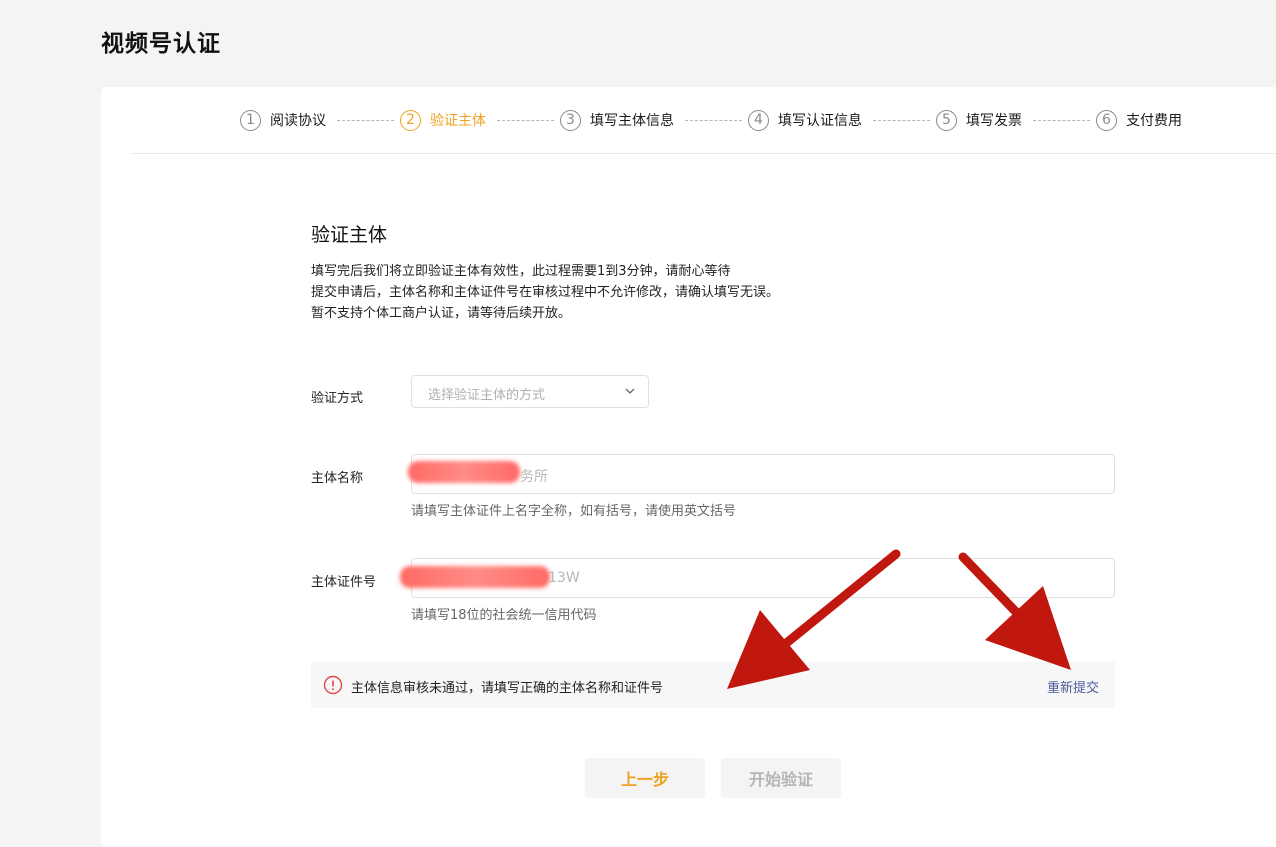  Describe the element at coordinates (645, 778) in the screenshot. I see `prev-step-button: 上一步` at that location.